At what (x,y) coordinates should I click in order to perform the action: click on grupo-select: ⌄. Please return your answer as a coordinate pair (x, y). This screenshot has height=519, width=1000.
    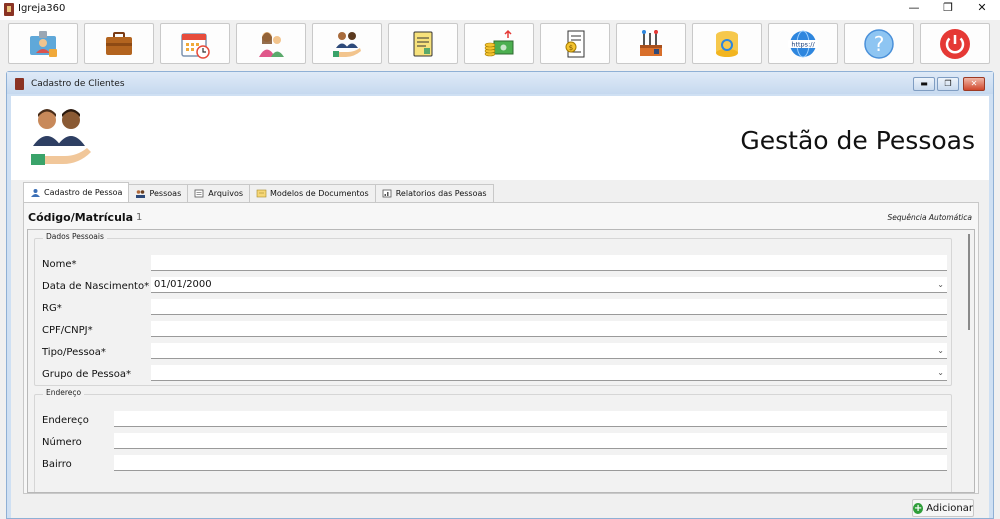
    Looking at the image, I should click on (549, 373).